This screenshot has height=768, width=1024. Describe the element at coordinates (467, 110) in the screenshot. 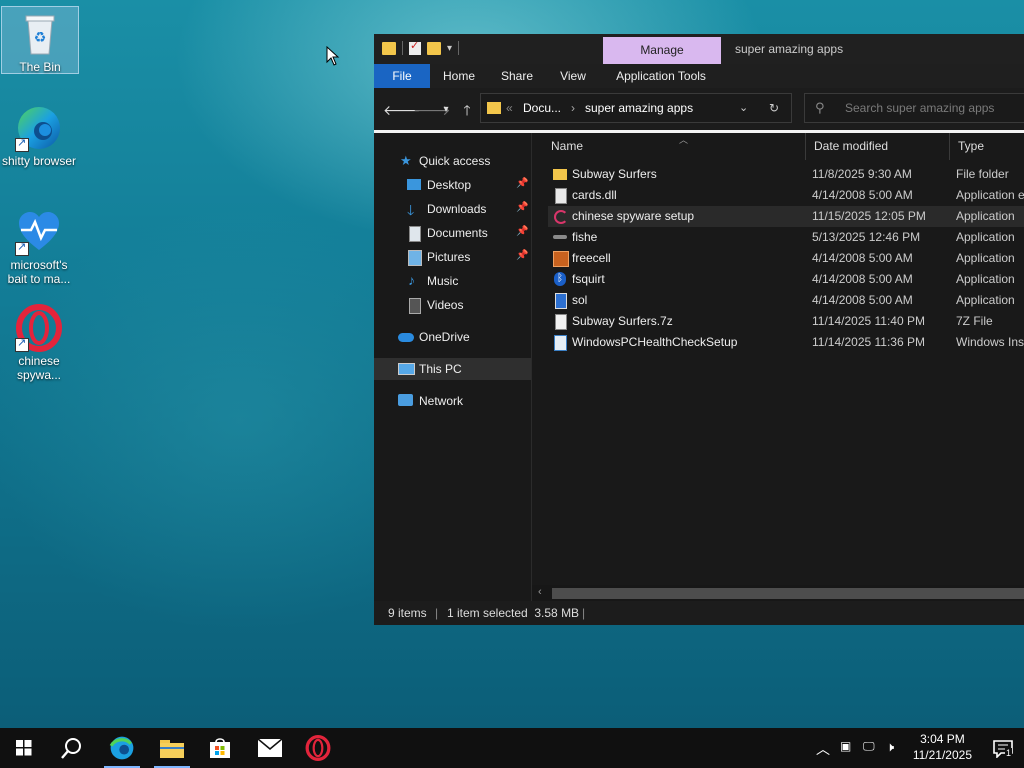

I see `up-arrow-icon: 🡑` at that location.